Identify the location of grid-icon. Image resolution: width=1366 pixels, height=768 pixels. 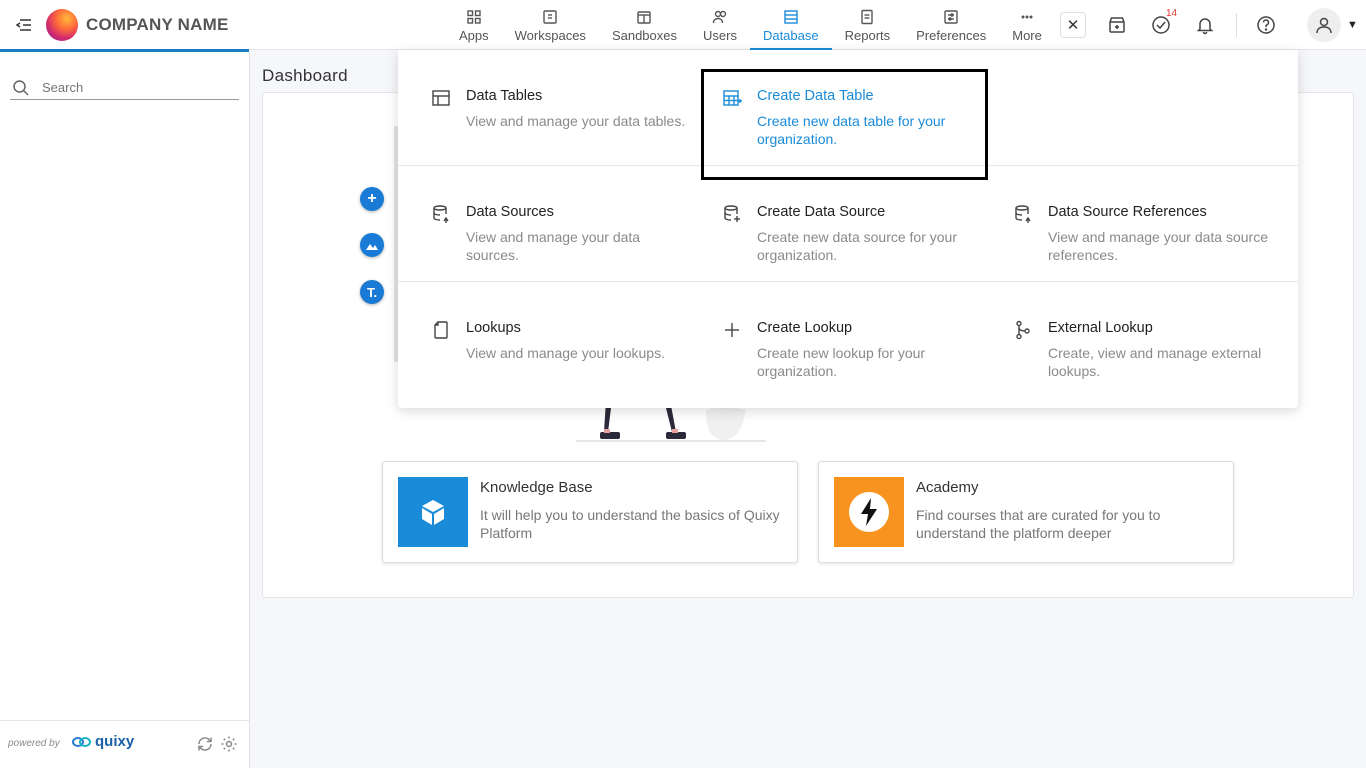
(474, 17).